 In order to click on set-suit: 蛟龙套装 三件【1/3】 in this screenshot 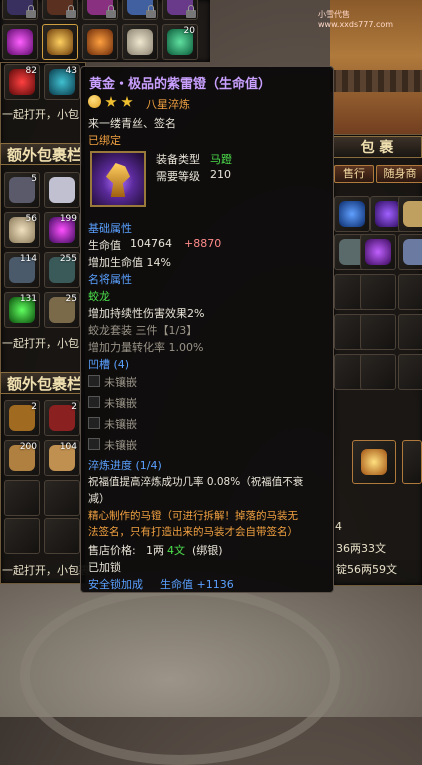, I will do `click(143, 330)`.